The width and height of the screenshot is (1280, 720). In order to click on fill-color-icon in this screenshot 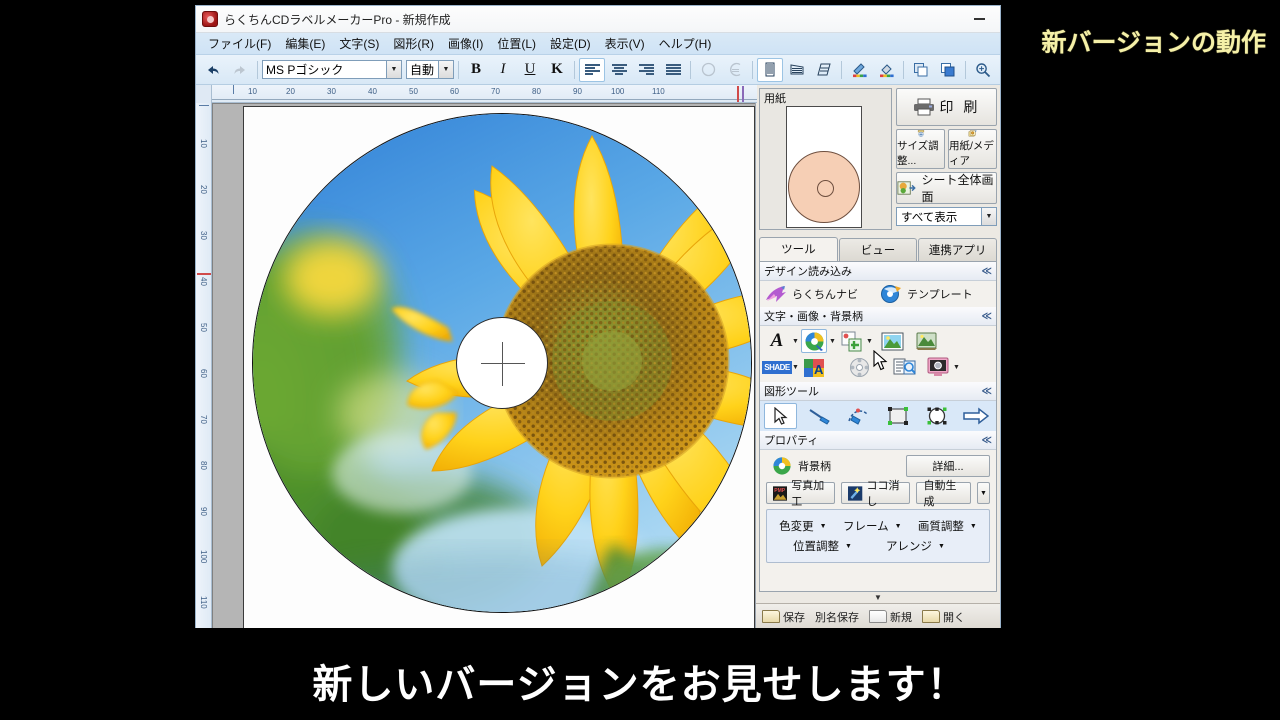, I will do `click(886, 70)`.